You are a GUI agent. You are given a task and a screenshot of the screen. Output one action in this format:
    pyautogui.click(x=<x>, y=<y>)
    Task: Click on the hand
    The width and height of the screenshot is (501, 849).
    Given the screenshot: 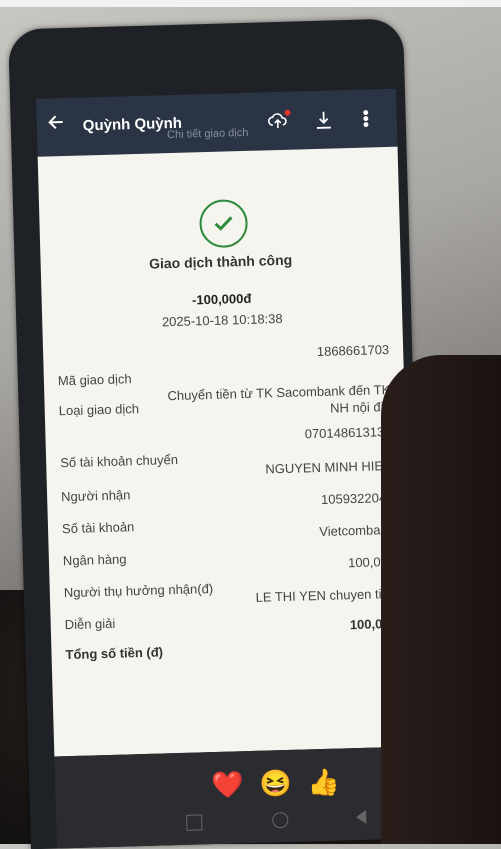 What is the action you would take?
    pyautogui.click(x=441, y=599)
    